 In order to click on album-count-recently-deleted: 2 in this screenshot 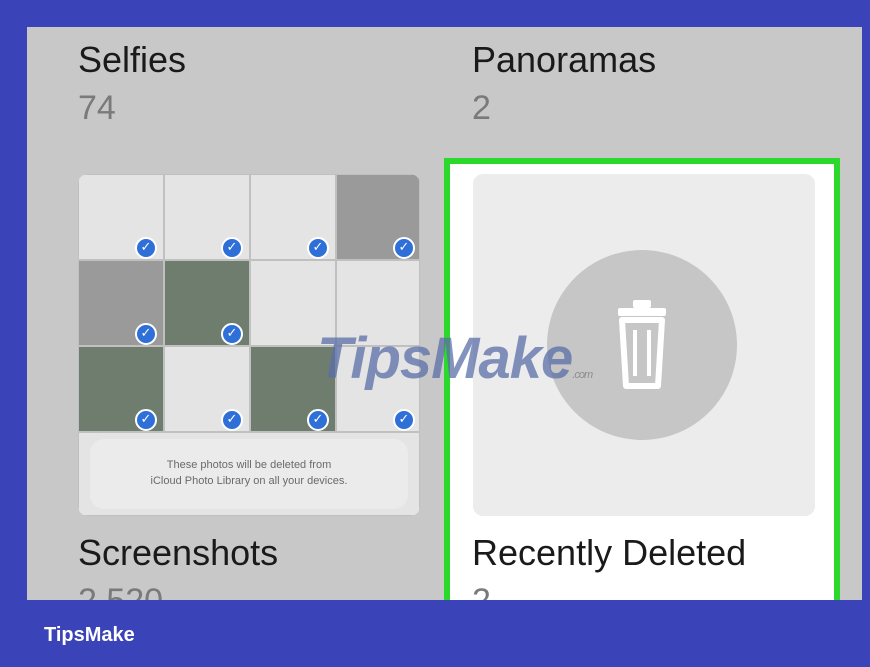, I will do `click(481, 591)`.